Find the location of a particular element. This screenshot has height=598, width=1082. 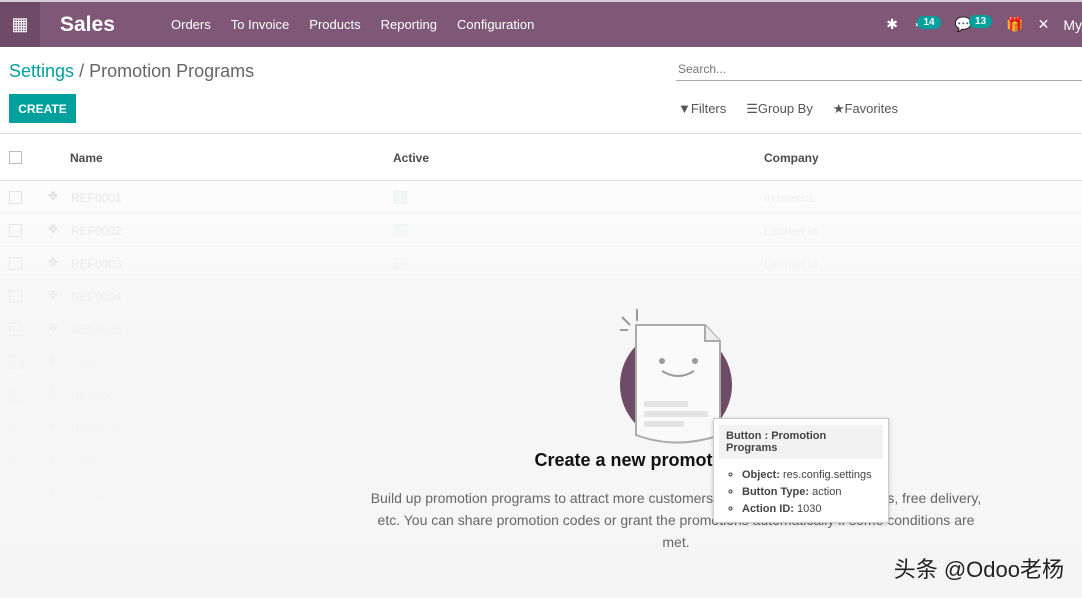

breadcrumb: Settings / Promotion Programs is located at coordinates (131, 71).